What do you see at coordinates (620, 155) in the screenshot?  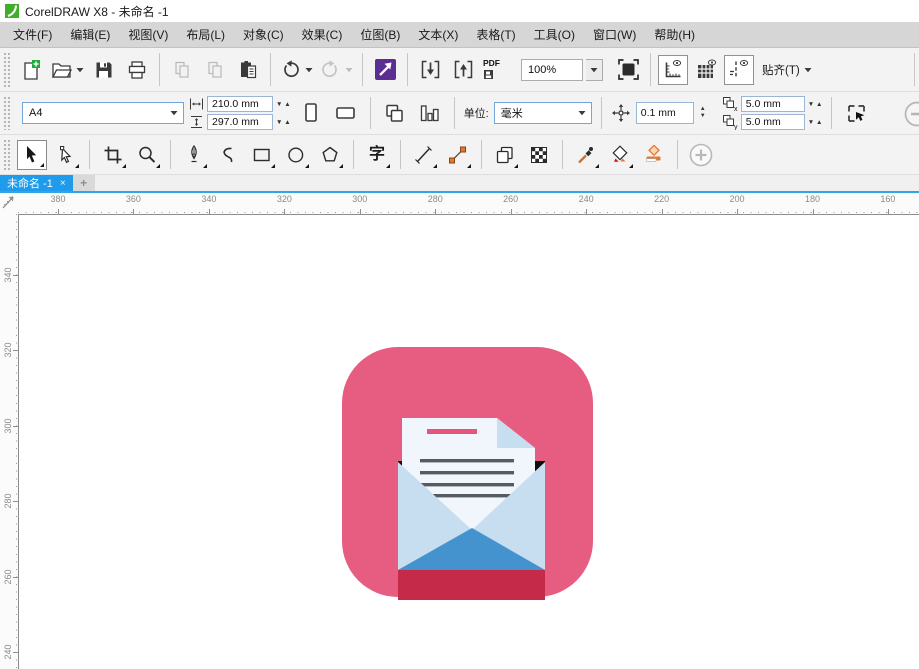 I see `interactive-fill-tool` at bounding box center [620, 155].